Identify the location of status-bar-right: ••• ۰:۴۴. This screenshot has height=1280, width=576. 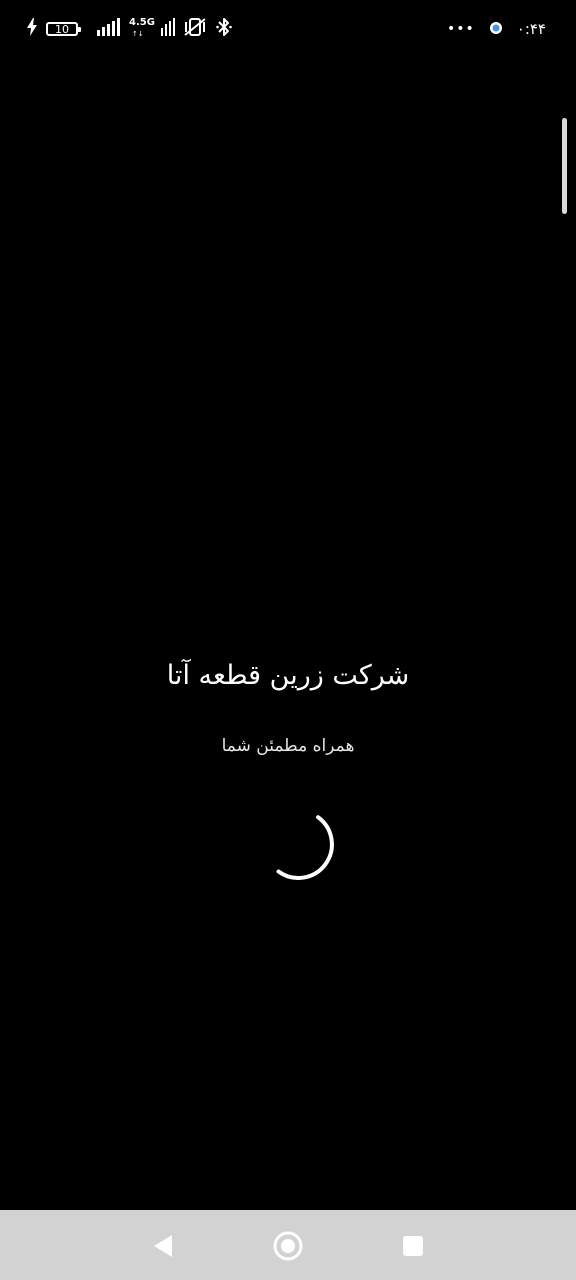
(496, 29).